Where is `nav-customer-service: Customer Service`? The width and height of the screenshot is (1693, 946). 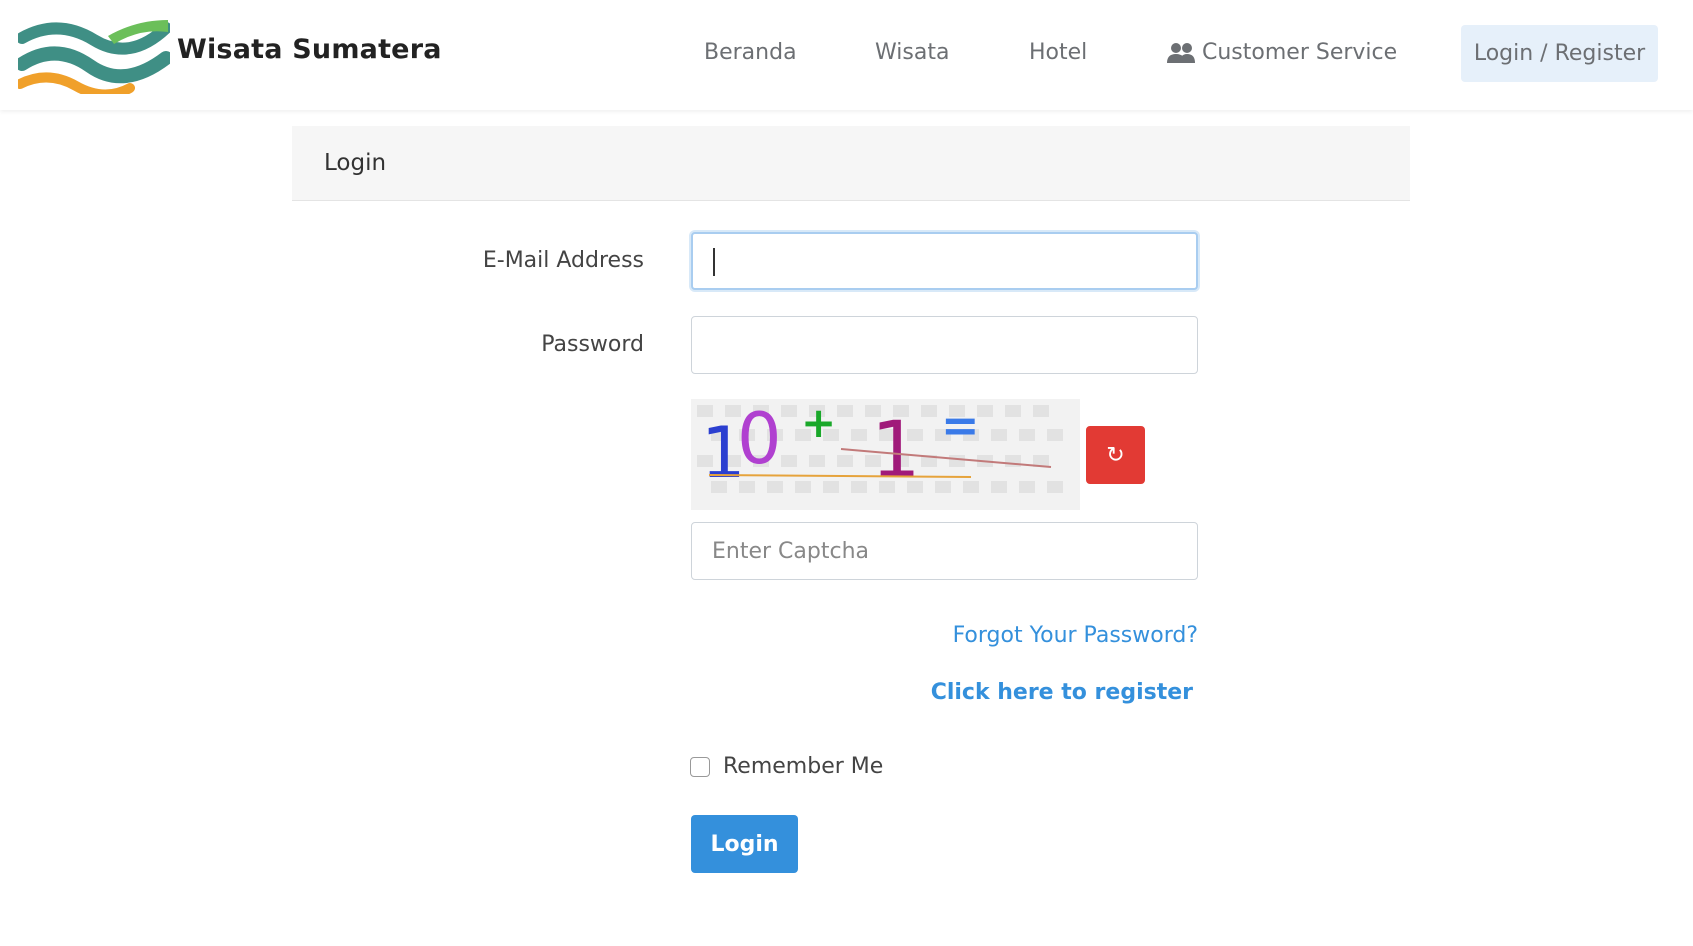 nav-customer-service: Customer Service is located at coordinates (1281, 52).